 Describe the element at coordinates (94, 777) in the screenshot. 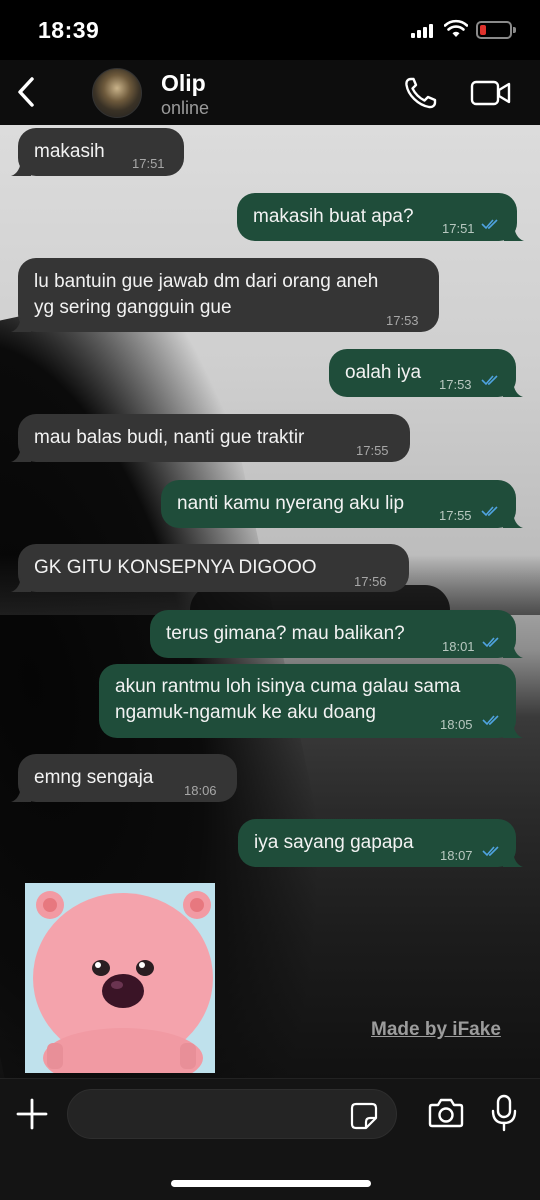

I see `message-text: emng sengaja` at that location.